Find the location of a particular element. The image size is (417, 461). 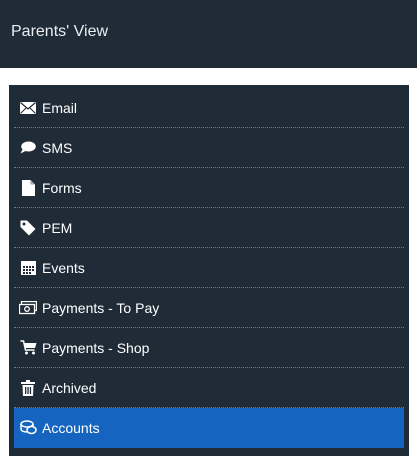

menu-item-events: Events is located at coordinates (209, 268).